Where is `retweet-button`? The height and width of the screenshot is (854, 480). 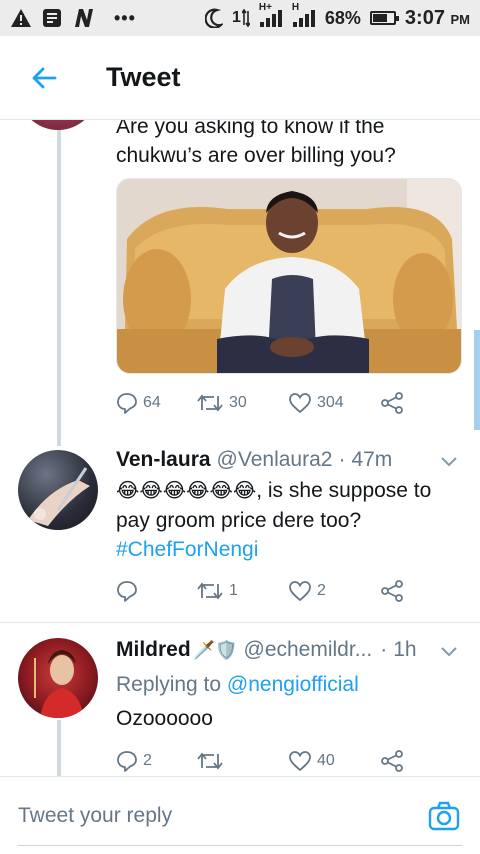
retweet-button is located at coordinates (242, 761).